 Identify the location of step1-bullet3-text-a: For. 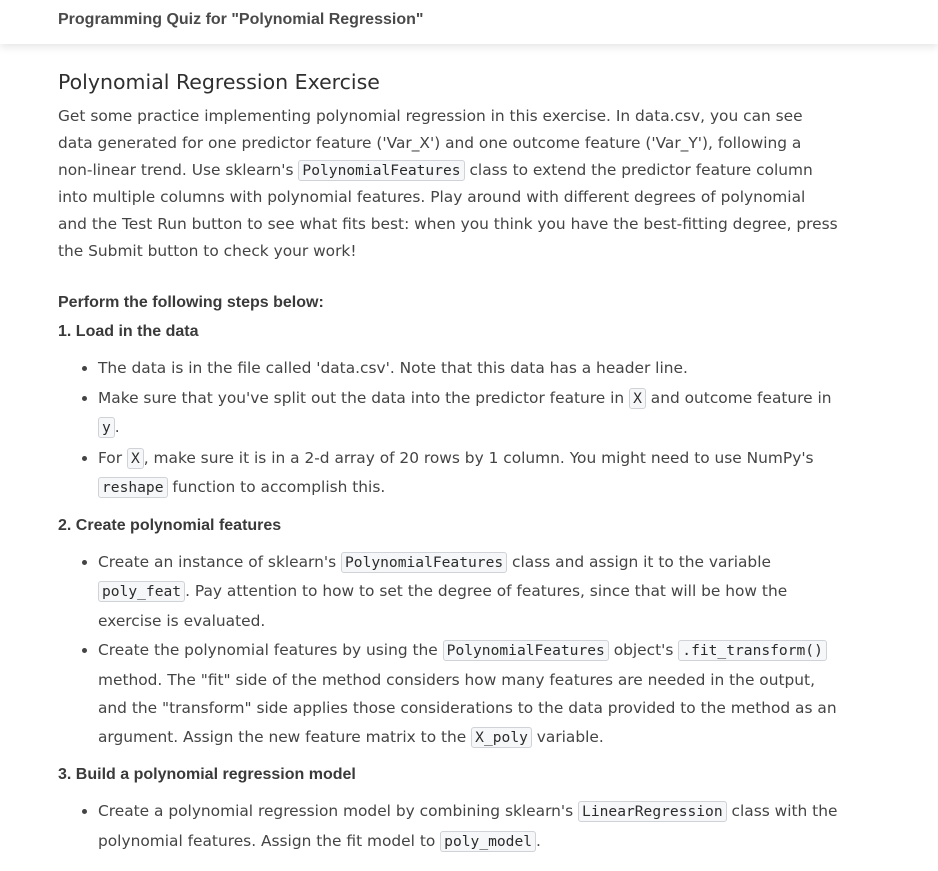
(112, 457).